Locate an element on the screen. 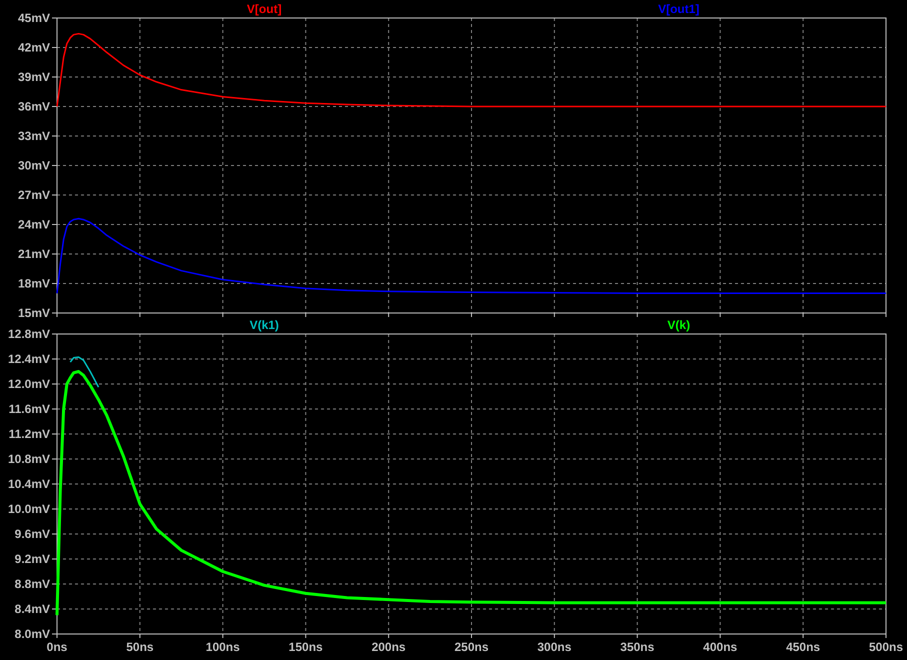 This screenshot has height=660, width=907. axis-label: 10.0mV is located at coordinates (29, 509).